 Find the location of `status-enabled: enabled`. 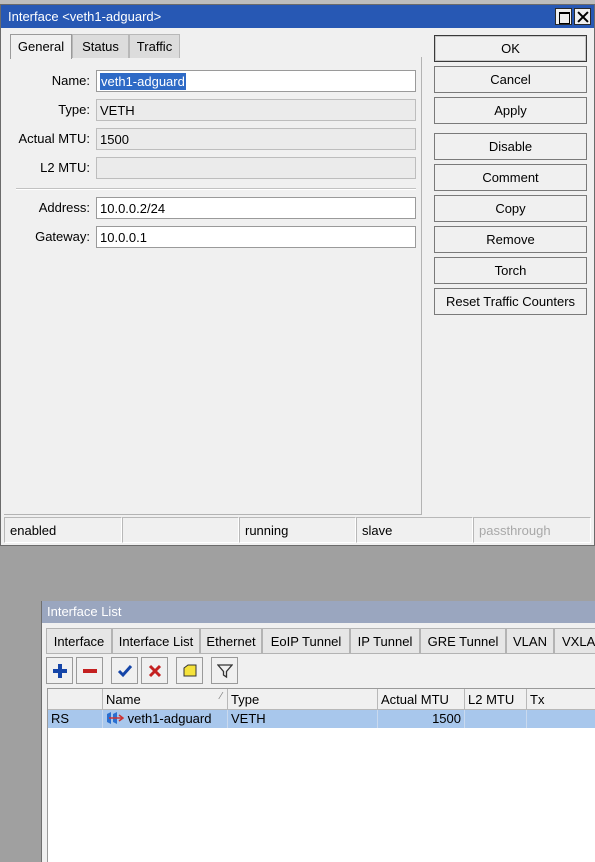

status-enabled: enabled is located at coordinates (63, 530).